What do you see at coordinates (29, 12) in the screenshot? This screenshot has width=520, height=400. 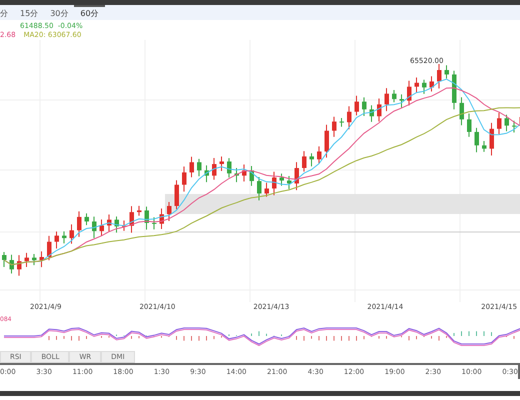 I see `timeframe-tab: 15分` at bounding box center [29, 12].